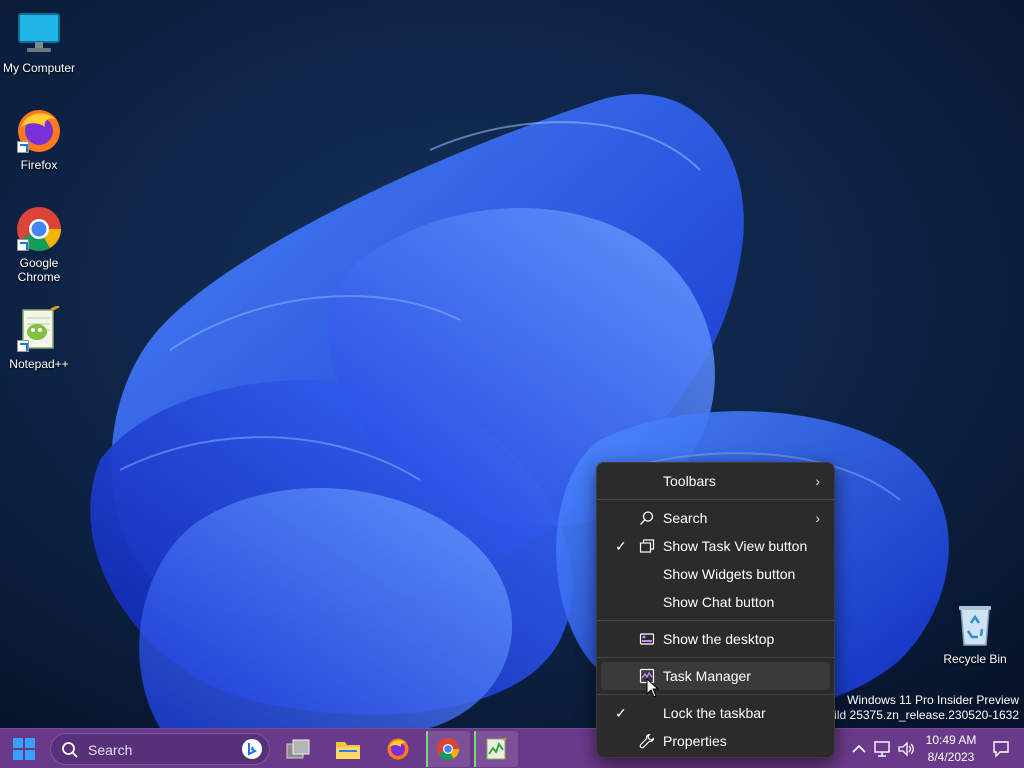 Image resolution: width=1024 pixels, height=768 pixels. I want to click on desktop-icon-label: My Computer, so click(39, 68).